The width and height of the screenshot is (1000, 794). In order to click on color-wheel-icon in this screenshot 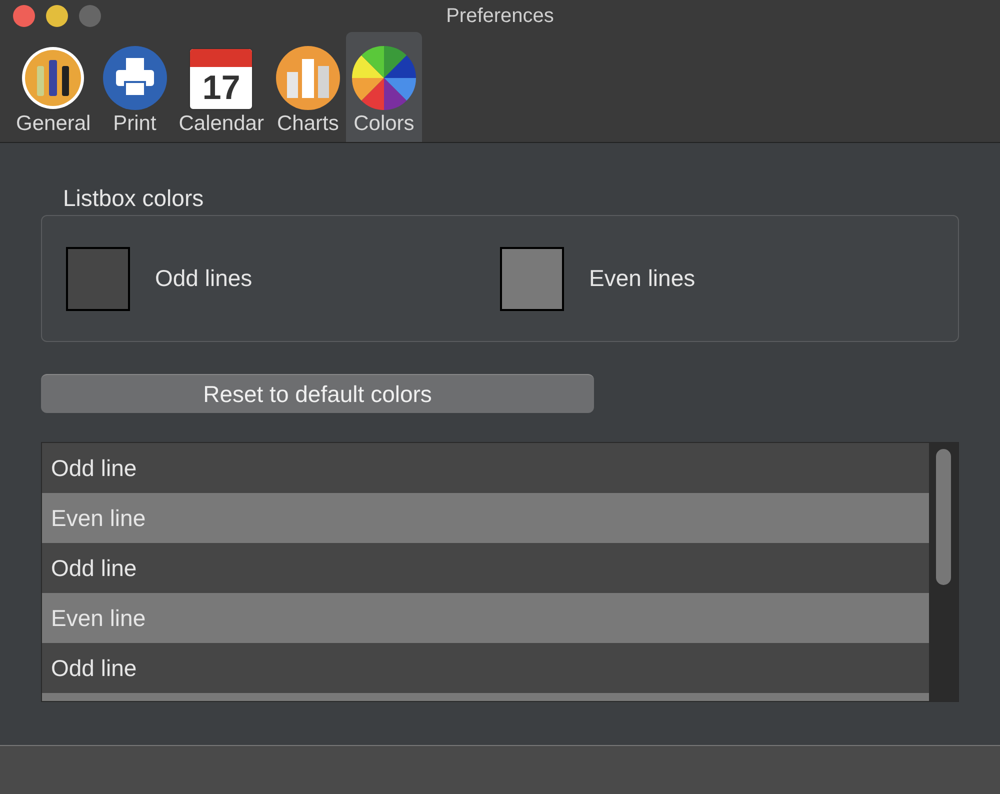, I will do `click(384, 78)`.